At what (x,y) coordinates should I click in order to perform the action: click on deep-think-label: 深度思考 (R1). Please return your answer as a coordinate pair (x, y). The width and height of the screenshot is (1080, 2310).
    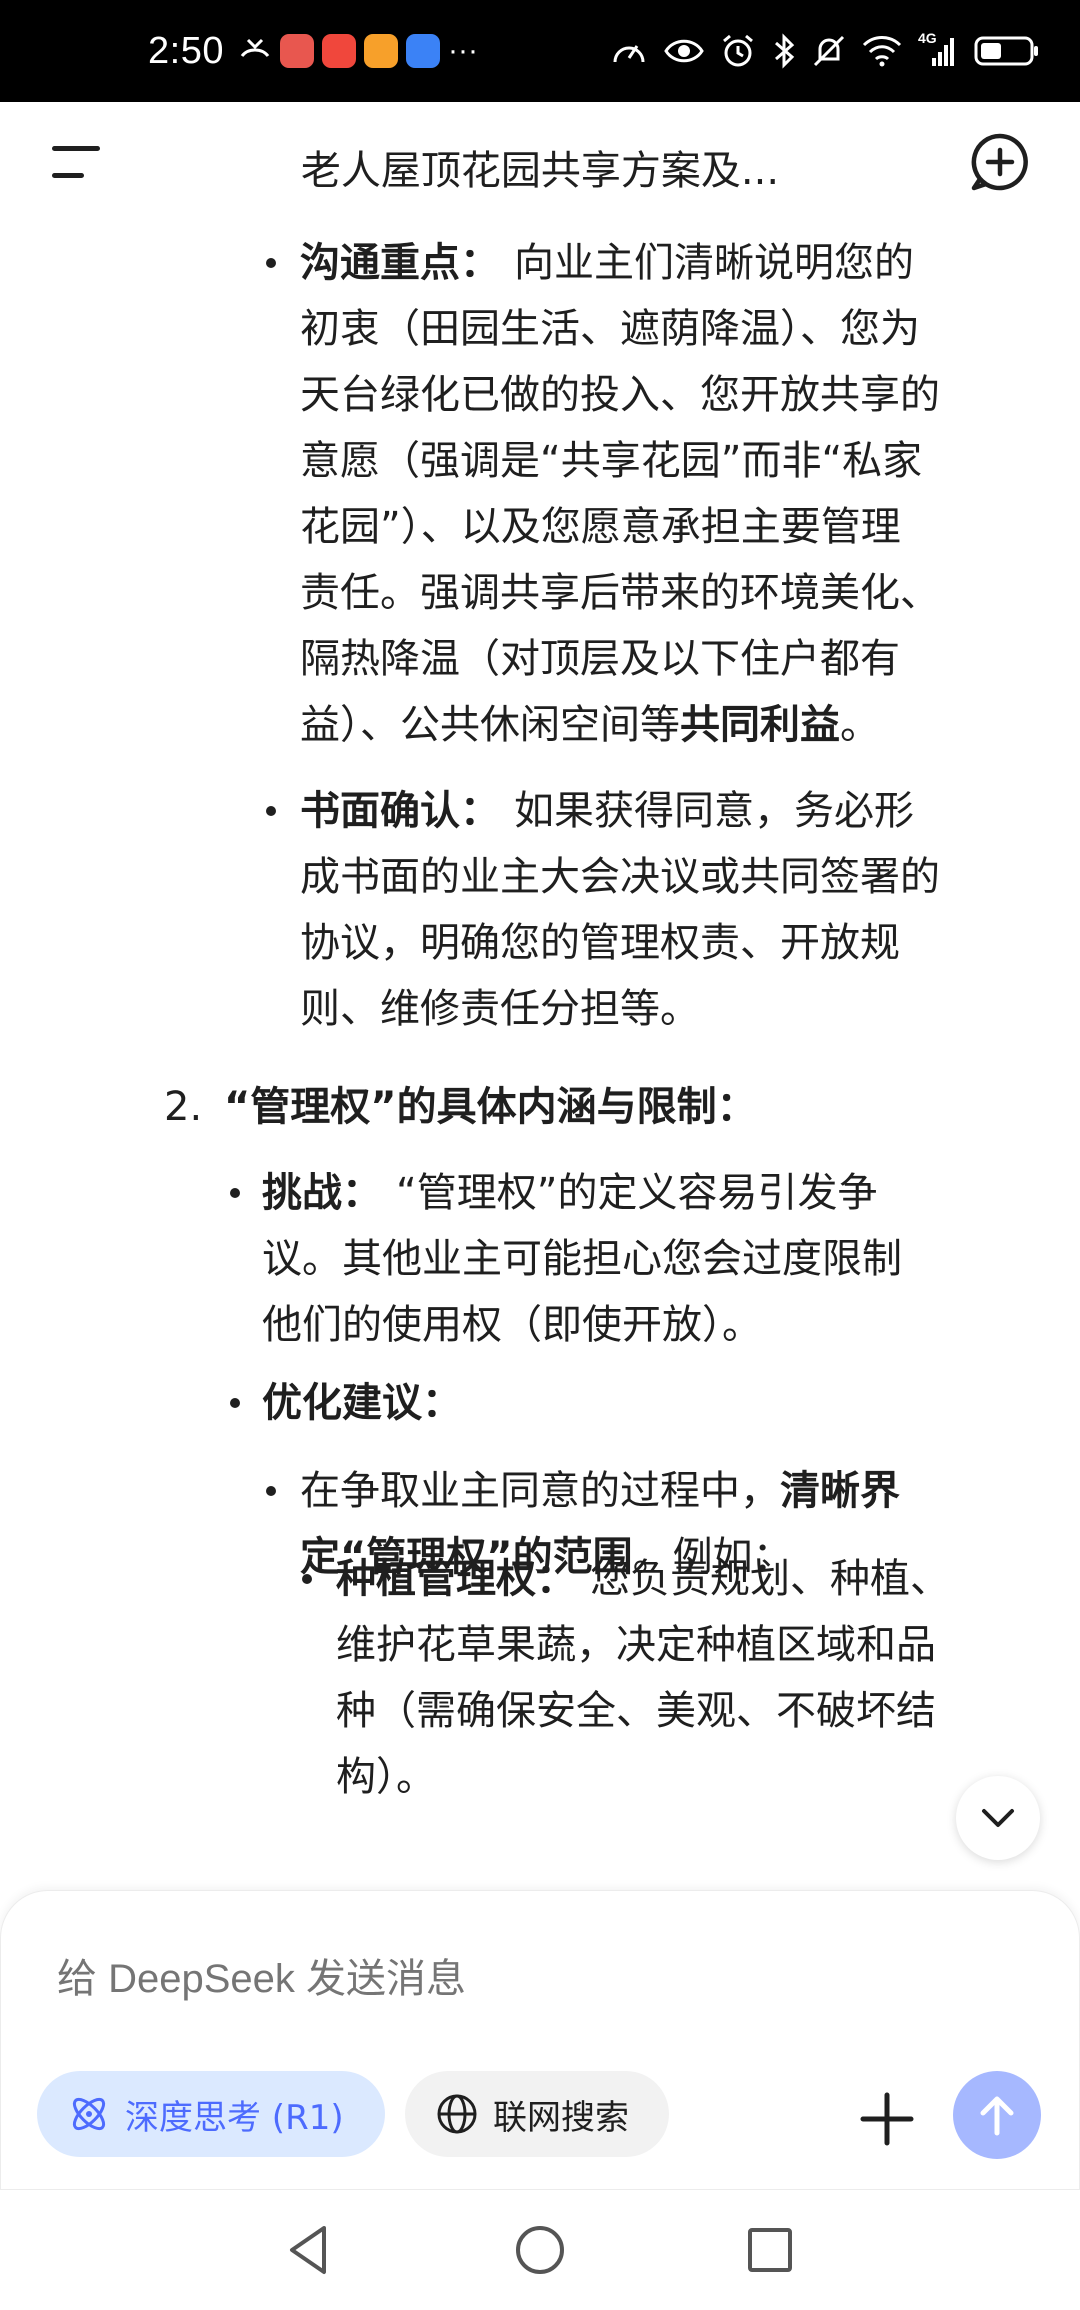
    Looking at the image, I should click on (234, 2117).